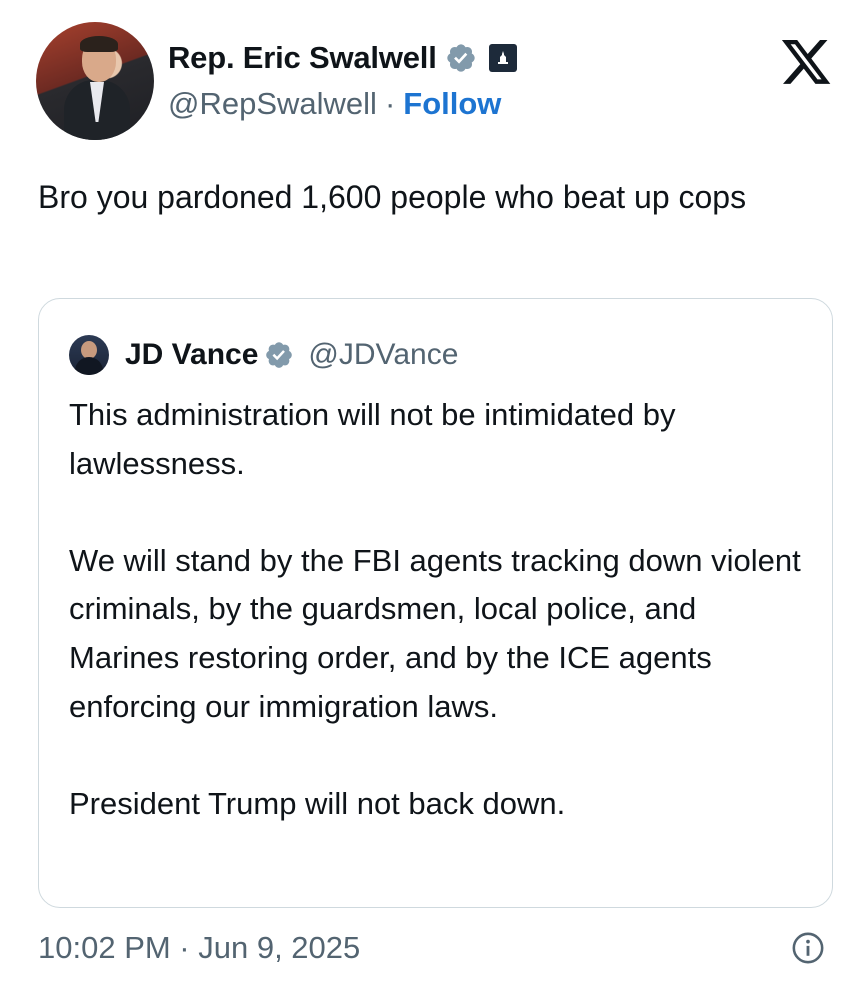 Image resolution: width=863 pixels, height=1000 pixels. I want to click on quoted-tweet-header: JD Vance @JDVance, so click(263, 355).